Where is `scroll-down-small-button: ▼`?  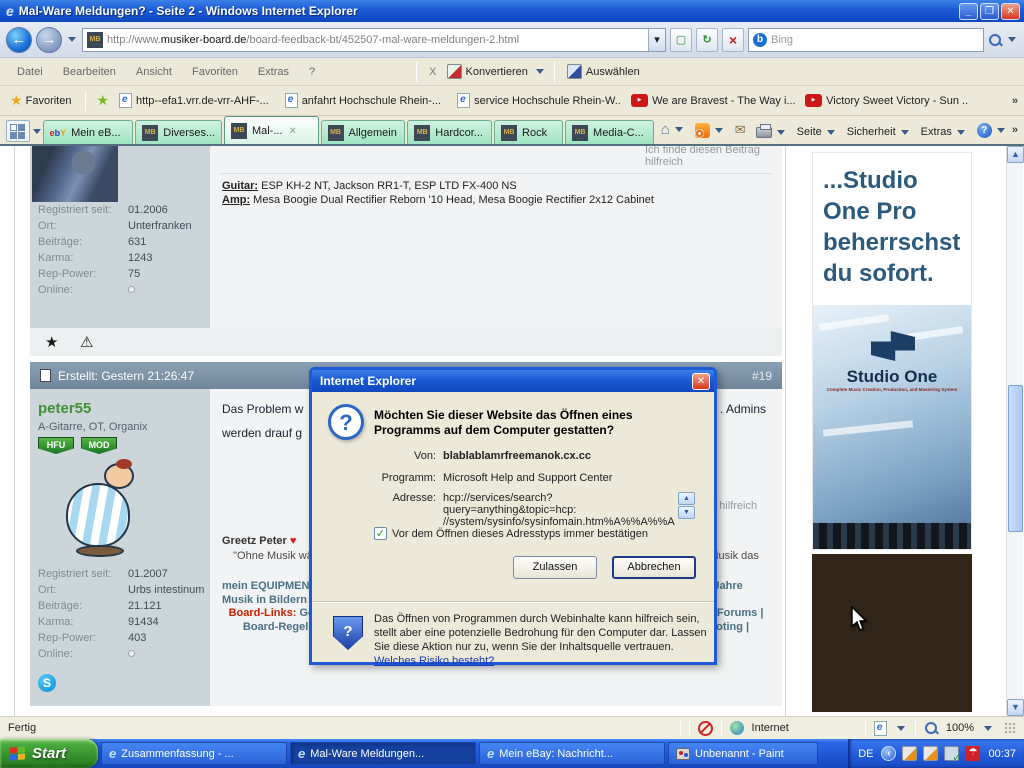
scroll-down-small-button: ▼ is located at coordinates (686, 512).